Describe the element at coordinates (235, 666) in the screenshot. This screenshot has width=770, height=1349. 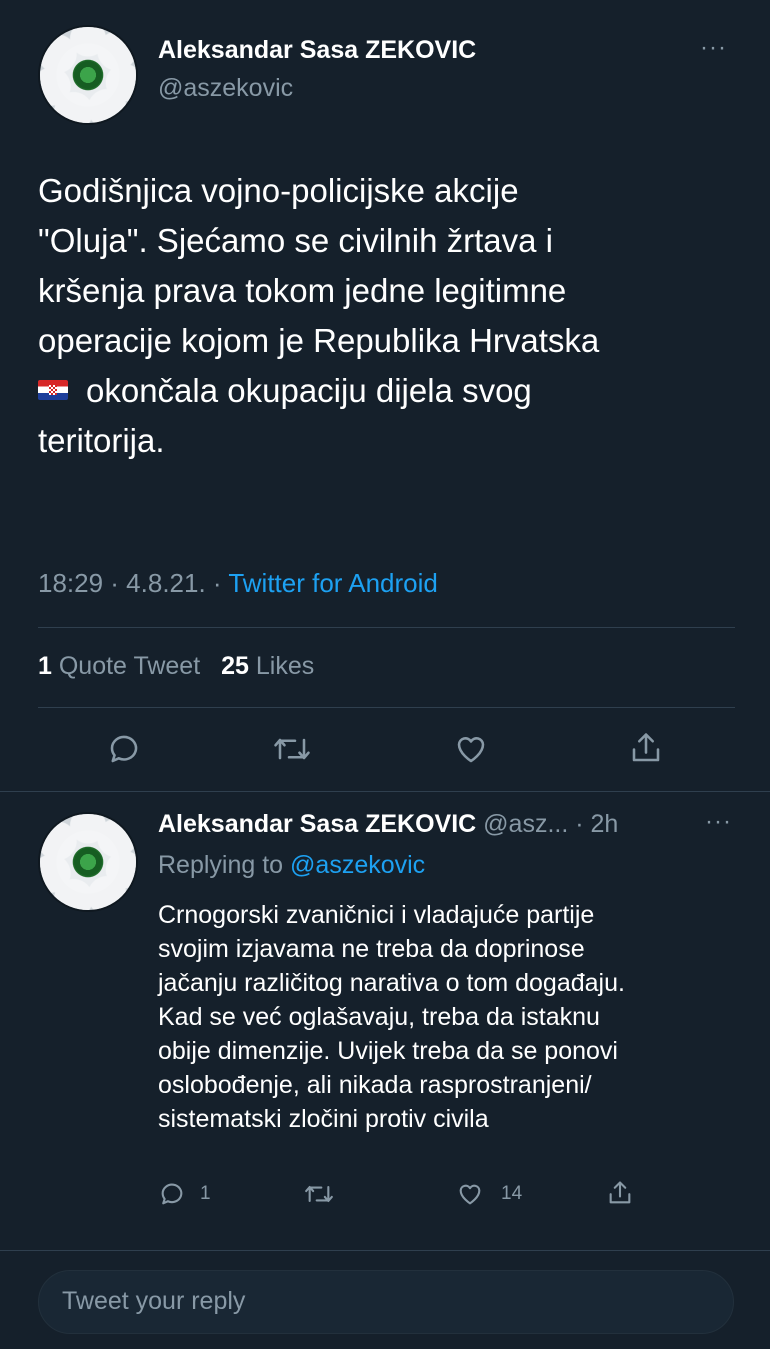
I see `like-count: 25` at that location.